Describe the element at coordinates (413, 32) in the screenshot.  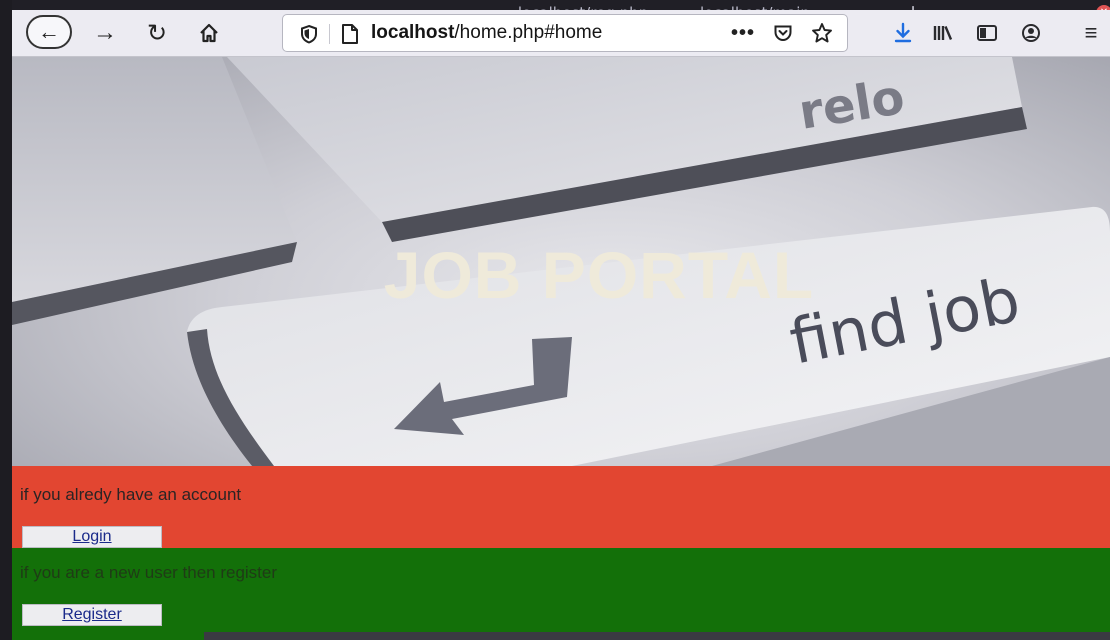
I see `url-host: localhost` at that location.